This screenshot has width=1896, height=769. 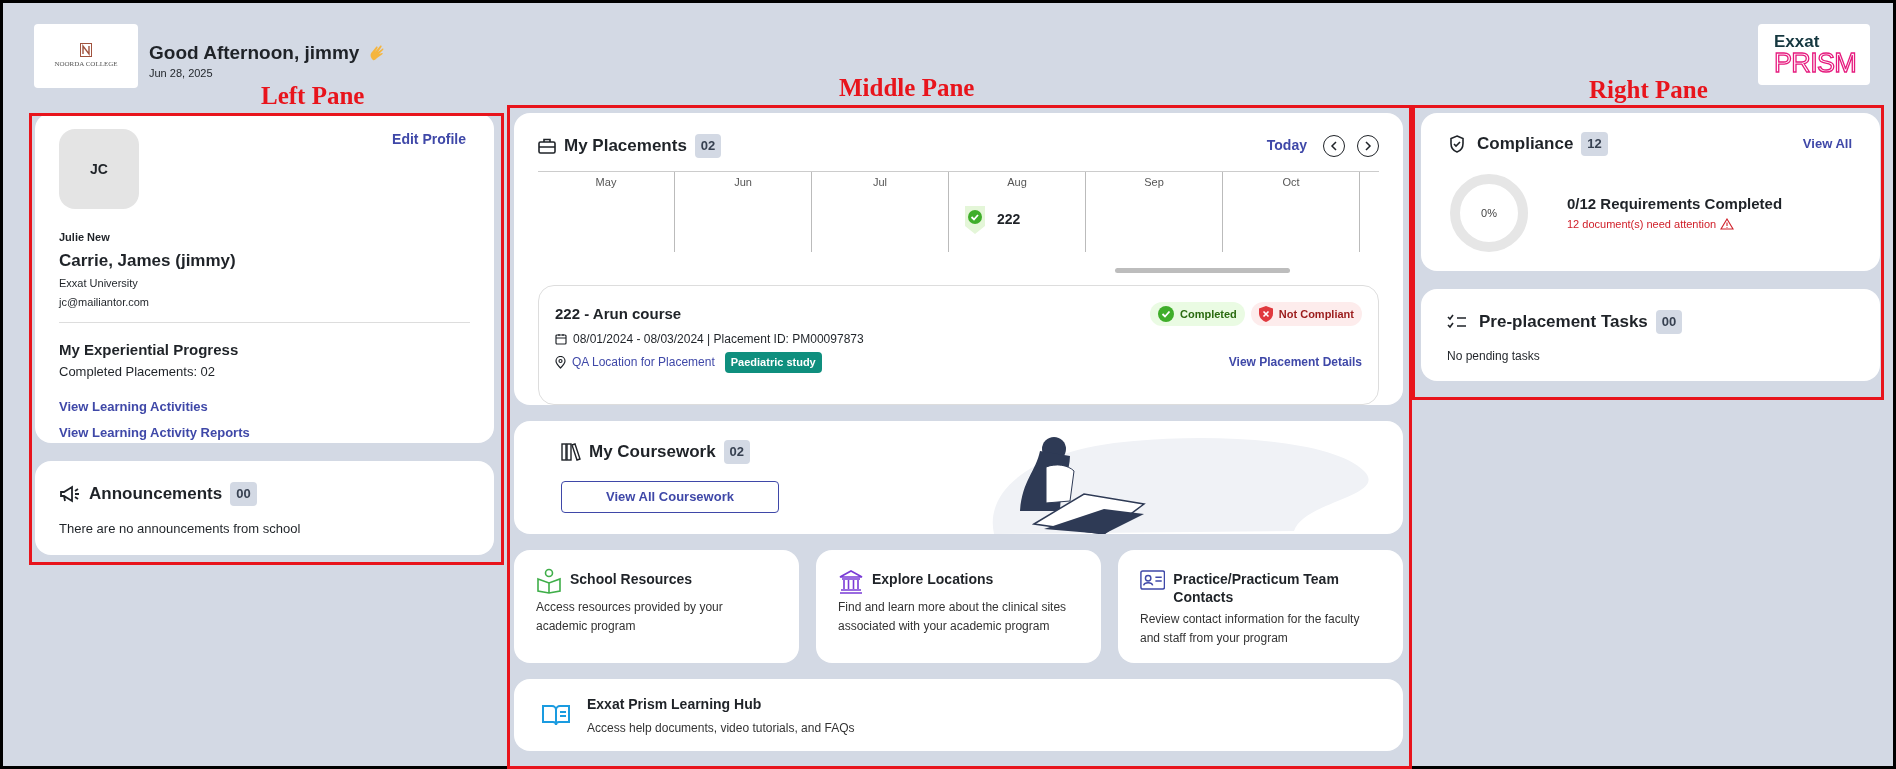 I want to click on placement-dates: 08/01/2024 - 08/03/2024 | Placement ID: PM00097873, so click(x=718, y=339).